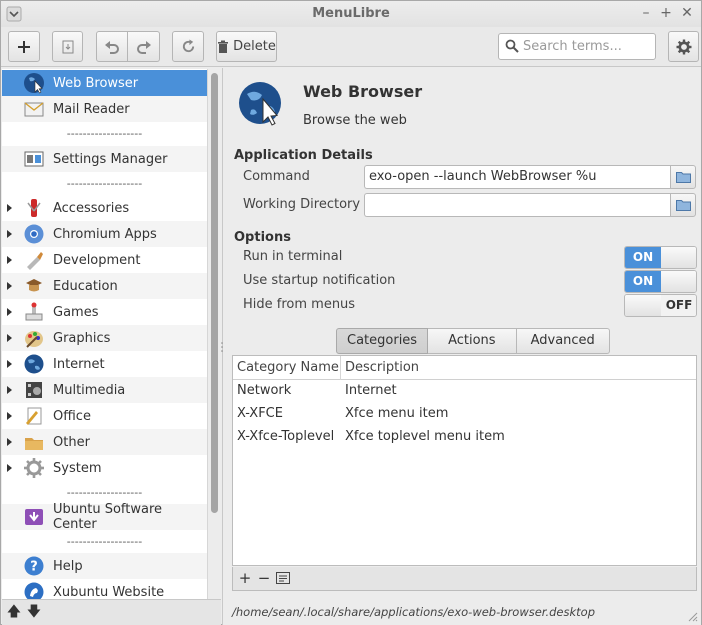 The height and width of the screenshot is (625, 702). What do you see at coordinates (104, 442) in the screenshot?
I see `sidebar-item-other: Other` at bounding box center [104, 442].